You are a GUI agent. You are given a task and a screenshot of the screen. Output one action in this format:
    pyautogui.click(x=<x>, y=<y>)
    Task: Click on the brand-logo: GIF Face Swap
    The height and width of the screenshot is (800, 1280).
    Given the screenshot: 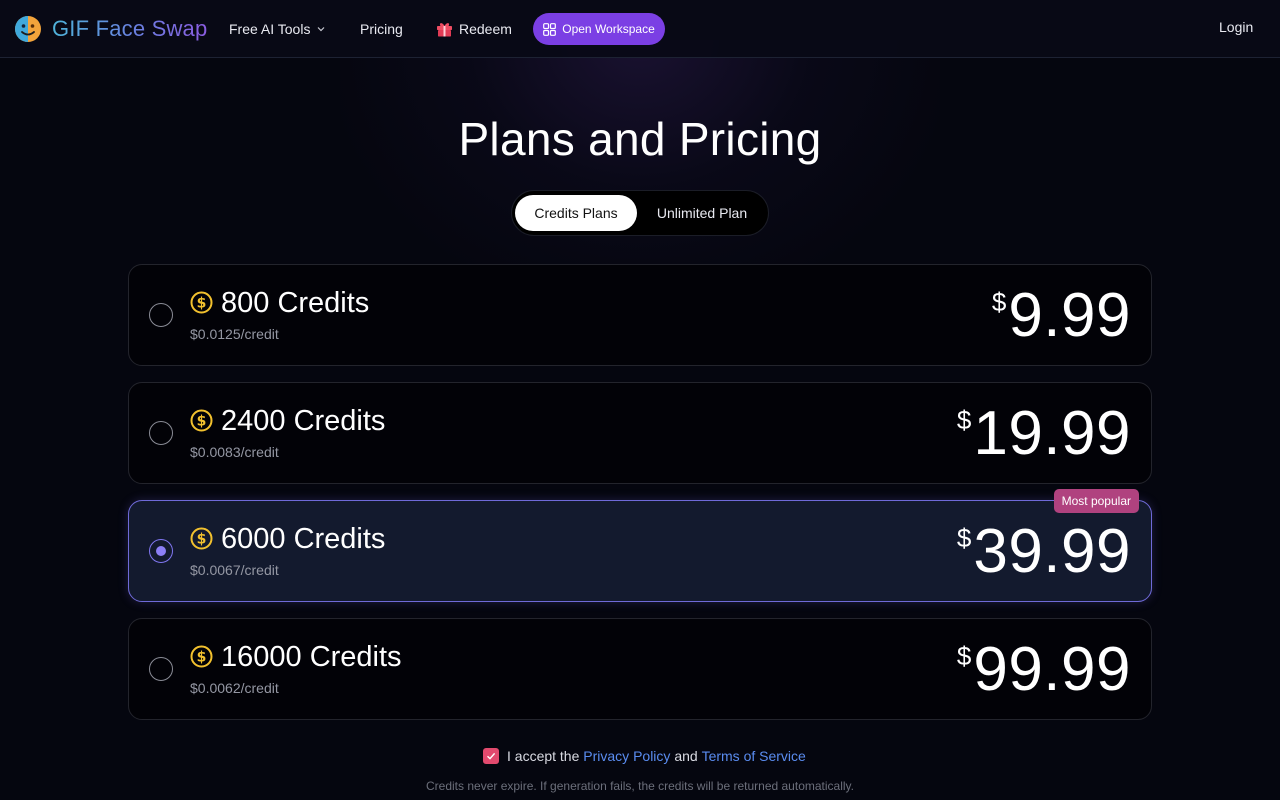 What is the action you would take?
    pyautogui.click(x=110, y=29)
    